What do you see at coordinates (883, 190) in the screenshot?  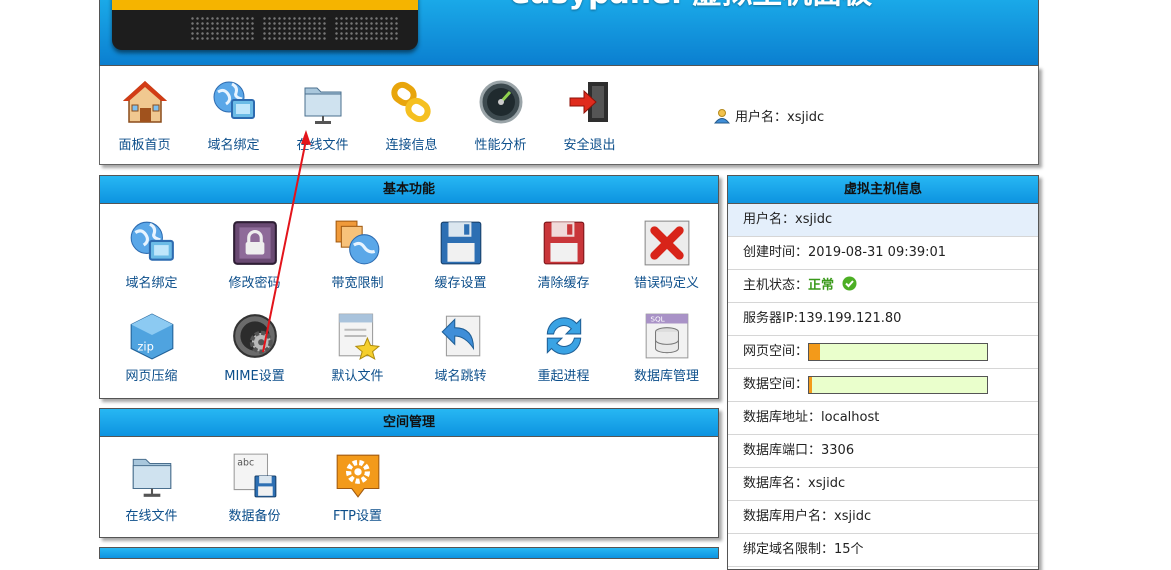 I see `panel-title: 虚拟主机信息` at bounding box center [883, 190].